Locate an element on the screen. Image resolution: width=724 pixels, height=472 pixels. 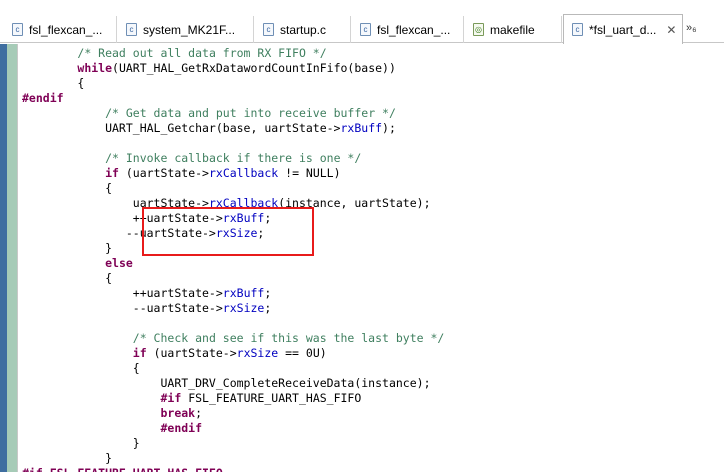
code-comment: /* Read out all data from RX FIFO */ is located at coordinates (202, 53).